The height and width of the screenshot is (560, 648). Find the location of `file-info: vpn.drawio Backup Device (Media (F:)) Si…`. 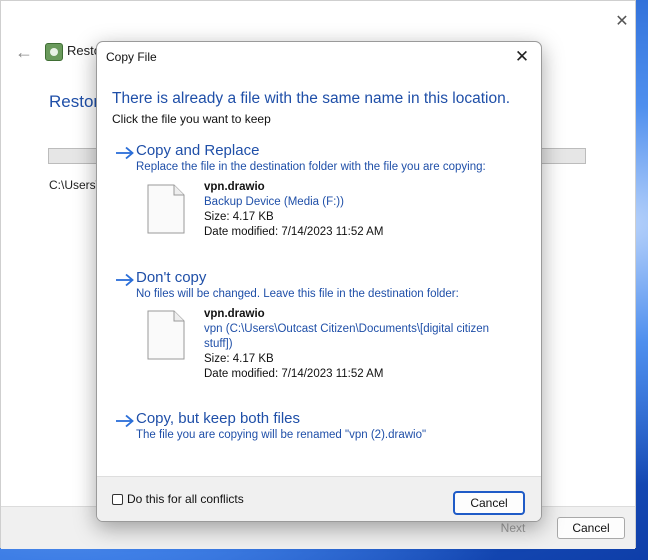

file-info: vpn.drawio Backup Device (Media (F:)) Si… is located at coordinates (364, 210).